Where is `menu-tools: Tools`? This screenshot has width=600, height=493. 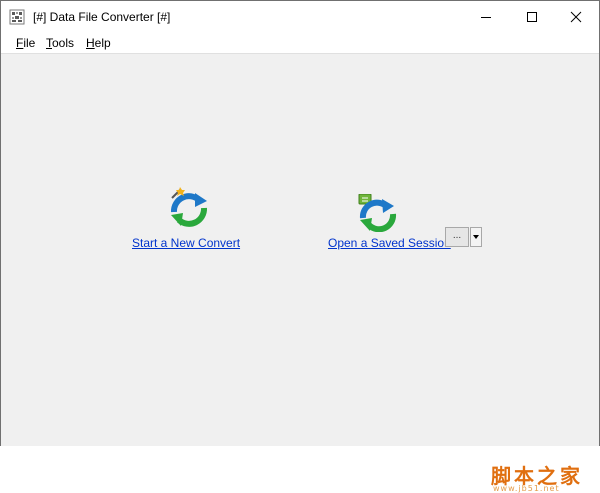 menu-tools: Tools is located at coordinates (60, 43).